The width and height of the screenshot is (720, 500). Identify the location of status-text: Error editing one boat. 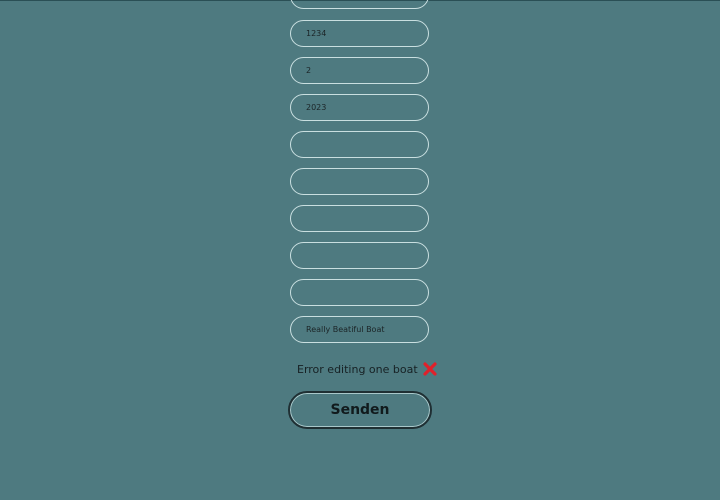
(357, 369).